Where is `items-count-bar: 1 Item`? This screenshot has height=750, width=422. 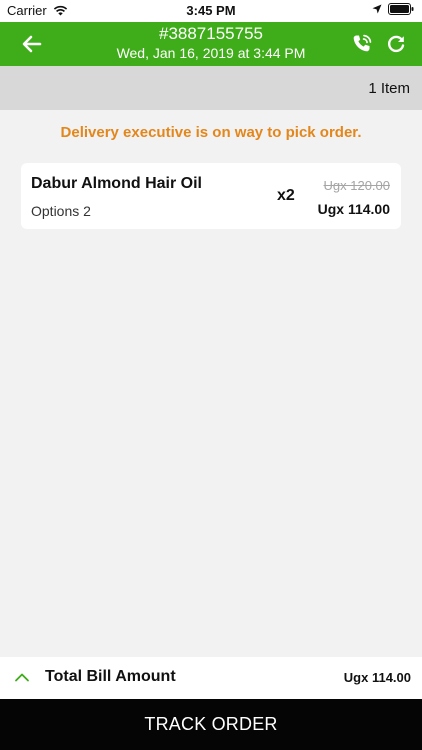
items-count-bar: 1 Item is located at coordinates (211, 88).